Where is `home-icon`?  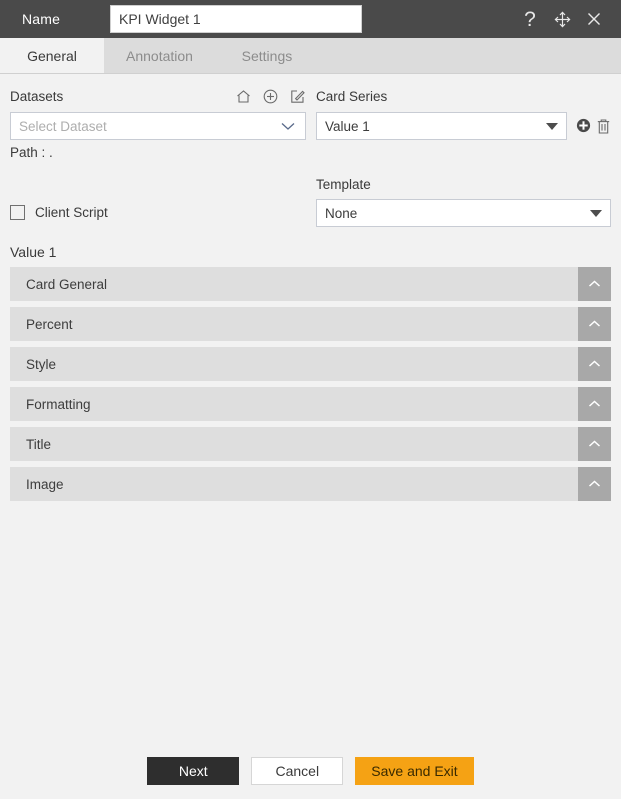 home-icon is located at coordinates (243, 96).